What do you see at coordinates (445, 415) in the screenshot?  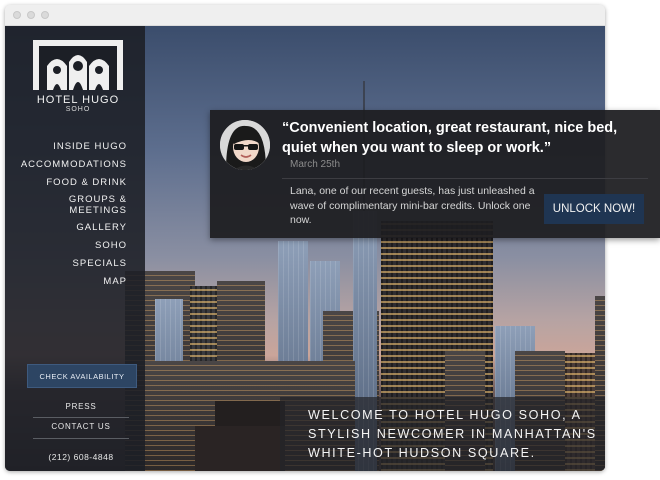 I see `welcome-line-1: WELCOME TO HOTEL HUGO SOHO, A` at bounding box center [445, 415].